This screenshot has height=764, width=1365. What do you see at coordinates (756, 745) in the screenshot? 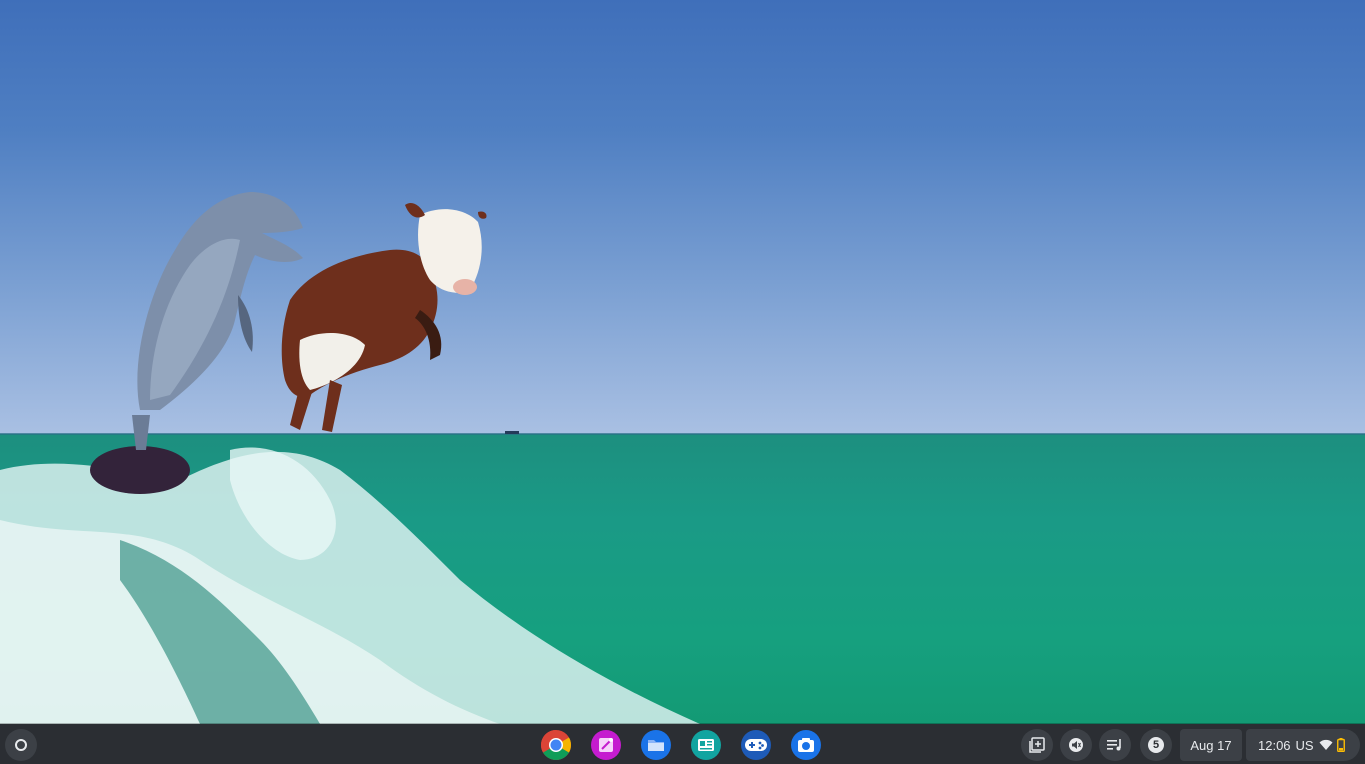
I see `game-controller-icon` at bounding box center [756, 745].